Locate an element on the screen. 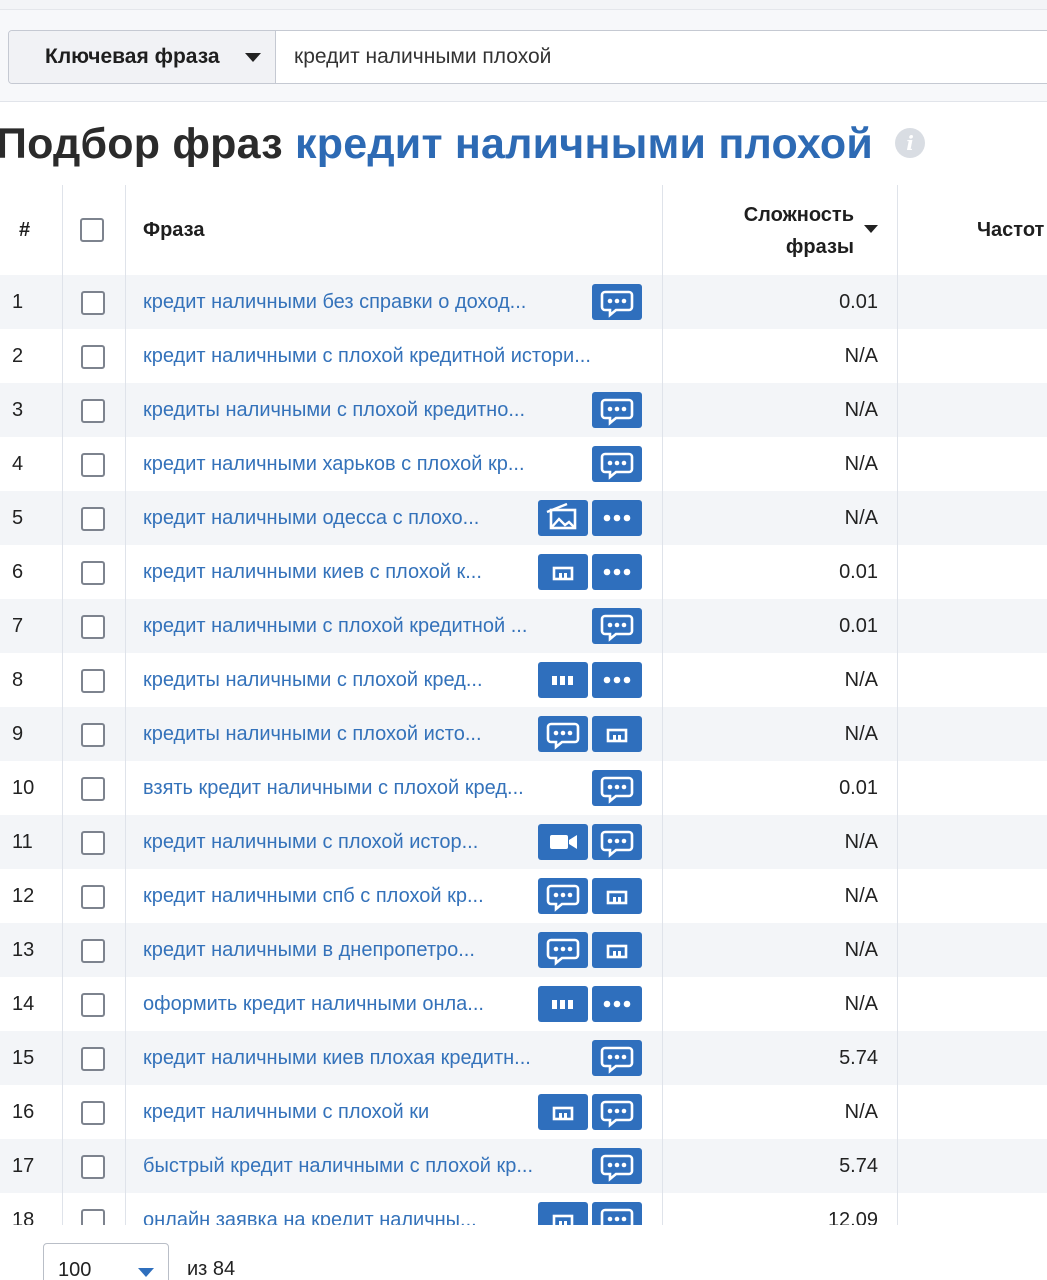  search-input is located at coordinates (661, 57).